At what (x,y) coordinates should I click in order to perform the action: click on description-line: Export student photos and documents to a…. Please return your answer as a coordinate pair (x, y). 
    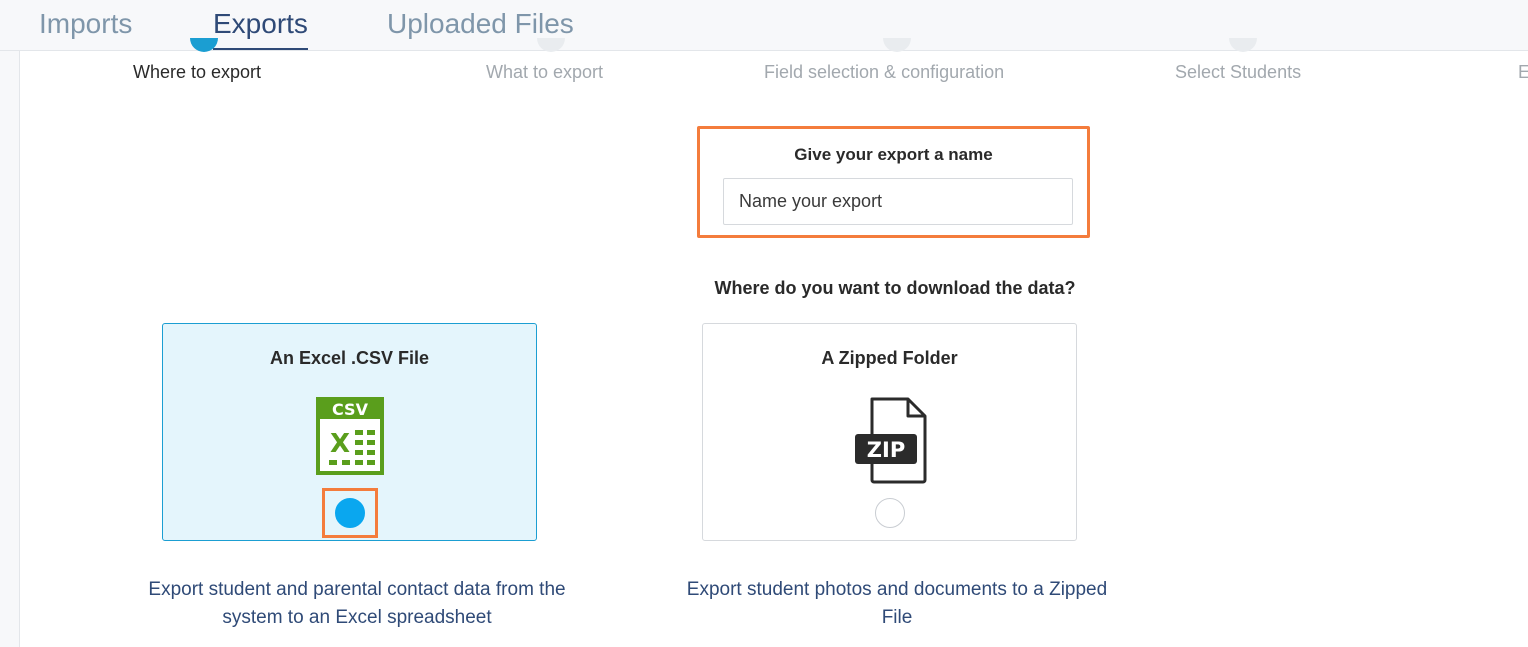
    Looking at the image, I should click on (897, 589).